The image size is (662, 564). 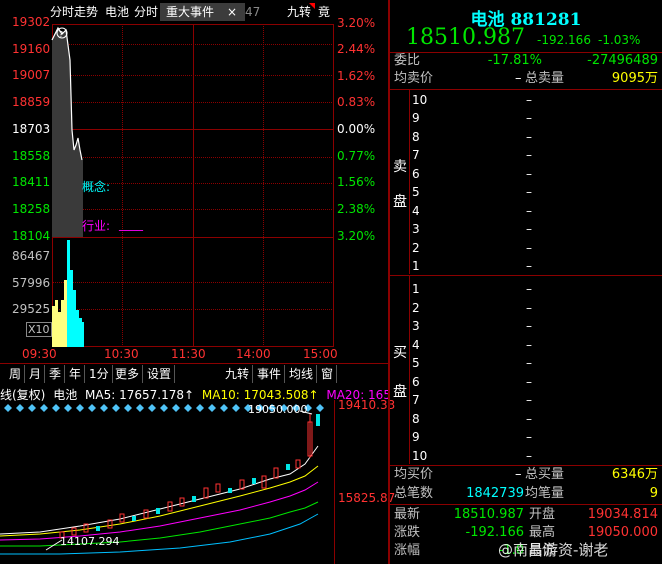 What do you see at coordinates (542, 514) in the screenshot?
I see `open-label: 开盘` at bounding box center [542, 514].